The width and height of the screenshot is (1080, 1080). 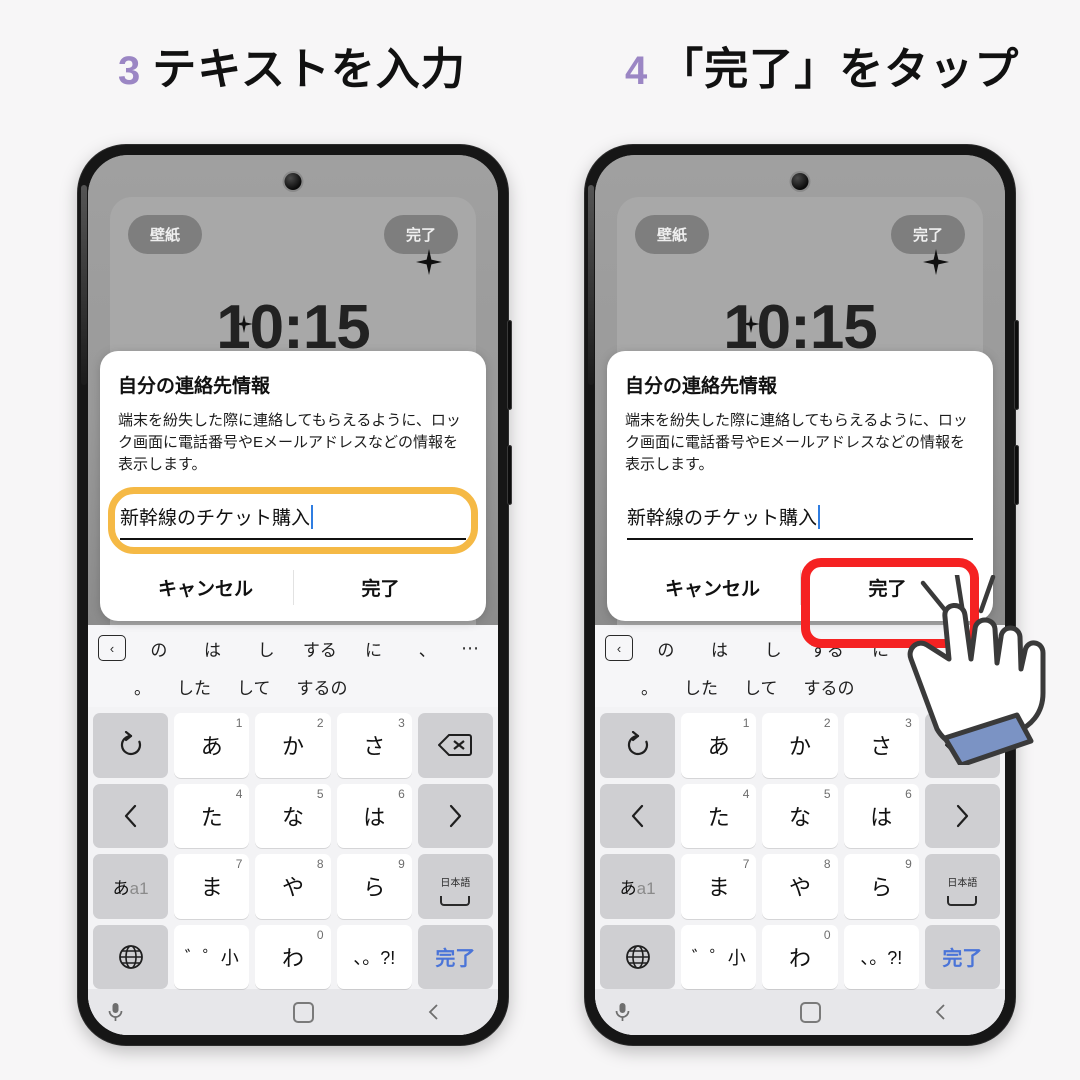 I want to click on dialog-actions: キャンセル 完了, so click(x=293, y=588).